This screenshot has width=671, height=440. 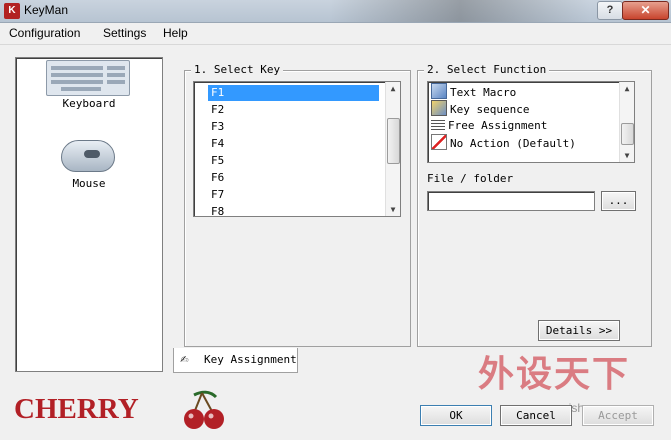 I want to click on select-key-legend: 1. Select Key, so click(x=237, y=69).